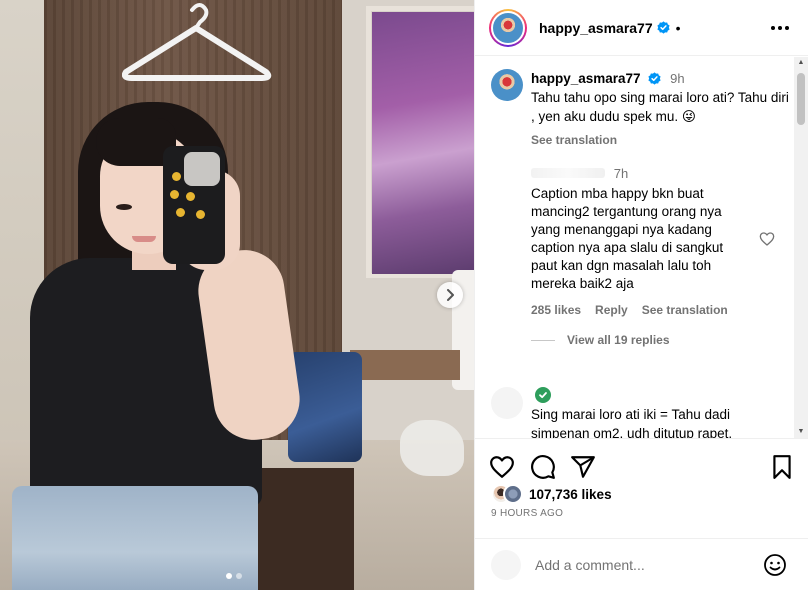  Describe the element at coordinates (611, 310) in the screenshot. I see `comment-reply-button: Reply` at that location.